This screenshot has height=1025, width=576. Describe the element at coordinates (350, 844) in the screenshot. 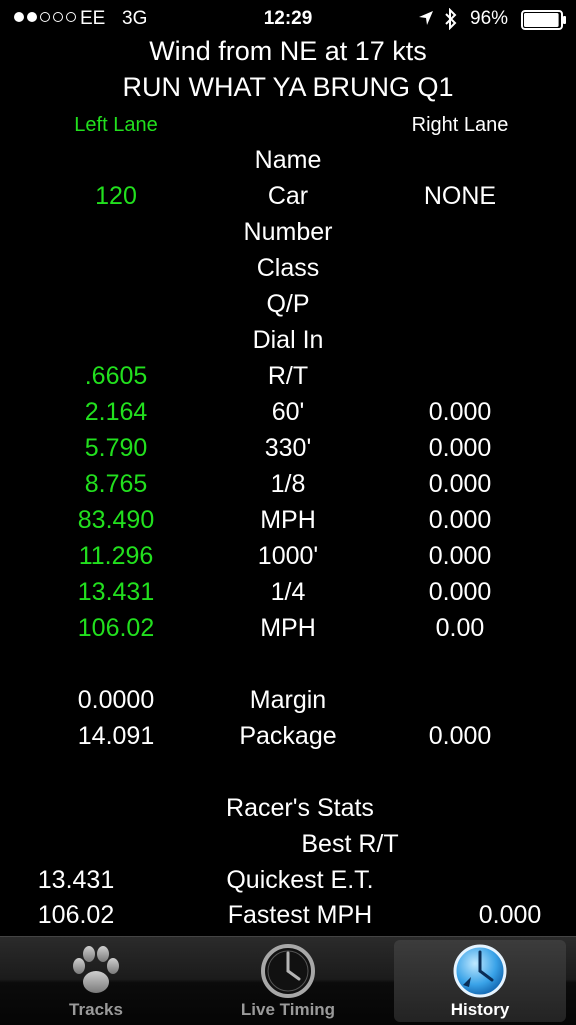

I see `best-rt-label: Best R/T` at that location.